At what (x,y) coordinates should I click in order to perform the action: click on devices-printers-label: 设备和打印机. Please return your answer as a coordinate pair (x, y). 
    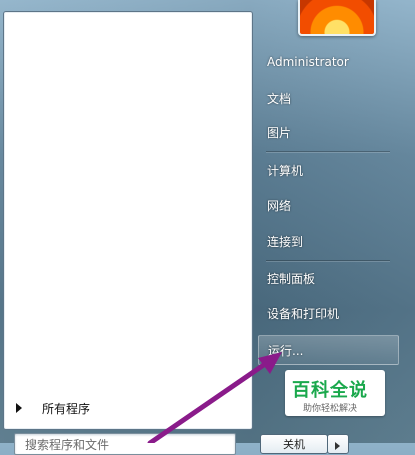
    Looking at the image, I should click on (303, 313).